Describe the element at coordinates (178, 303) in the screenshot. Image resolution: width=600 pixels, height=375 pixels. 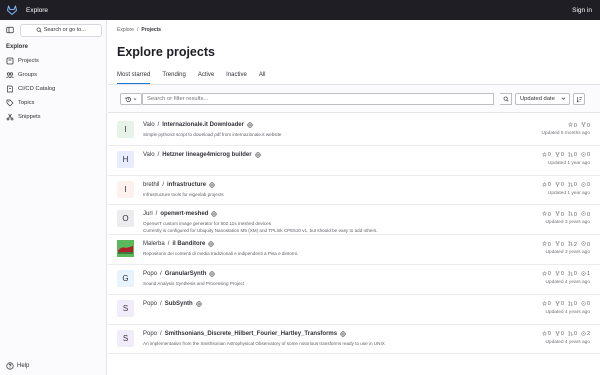
I see `project-name: SubSynth` at that location.